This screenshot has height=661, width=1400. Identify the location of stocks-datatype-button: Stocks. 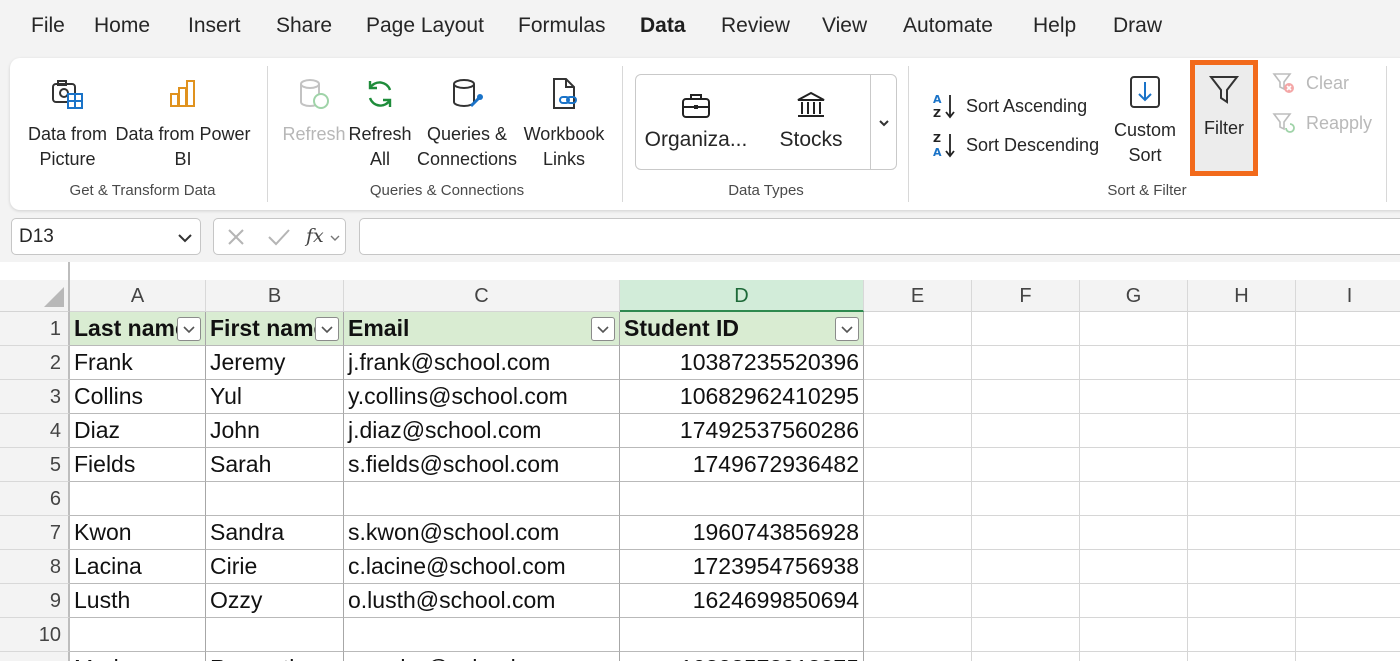
(811, 120).